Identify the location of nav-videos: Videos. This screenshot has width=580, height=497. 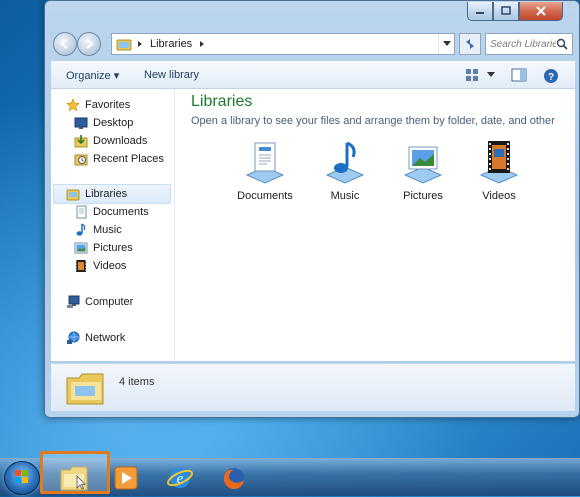
(99, 266).